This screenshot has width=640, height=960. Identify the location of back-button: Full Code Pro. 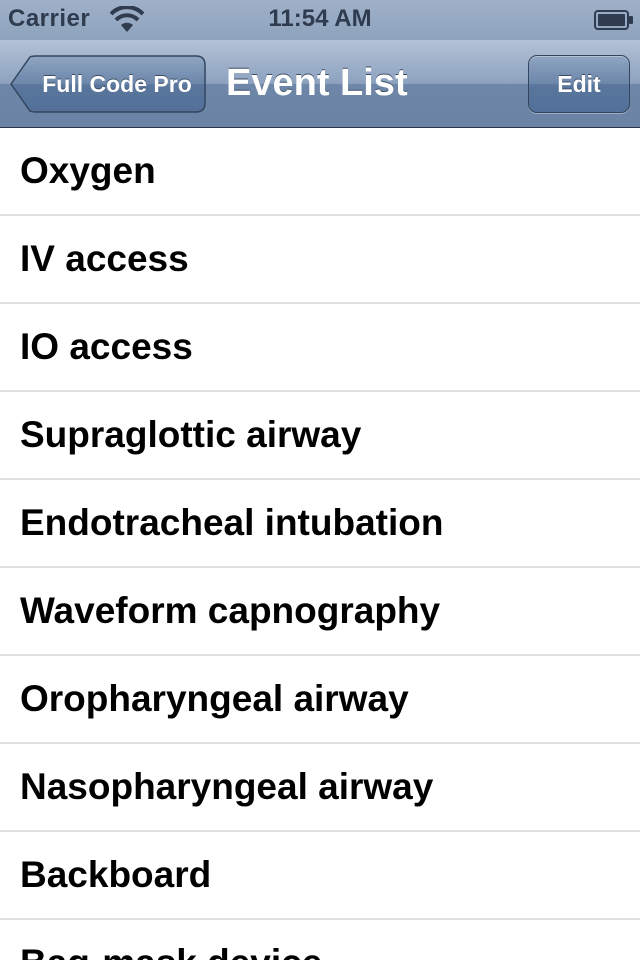
(108, 84).